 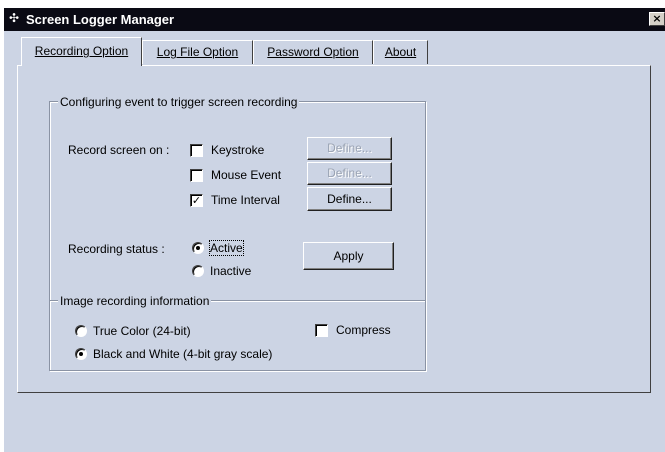 What do you see at coordinates (142, 331) in the screenshot?
I see `true-color-label: True Color (24-bit)` at bounding box center [142, 331].